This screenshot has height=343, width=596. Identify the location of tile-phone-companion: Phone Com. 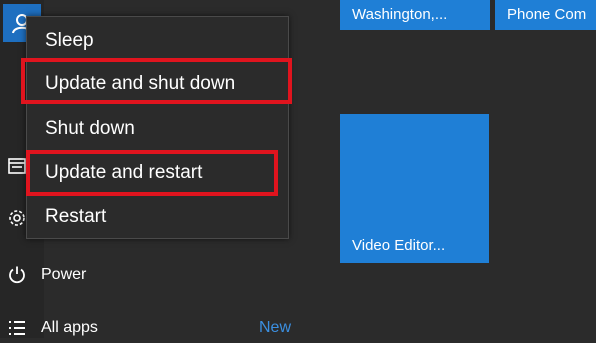
(545, 15).